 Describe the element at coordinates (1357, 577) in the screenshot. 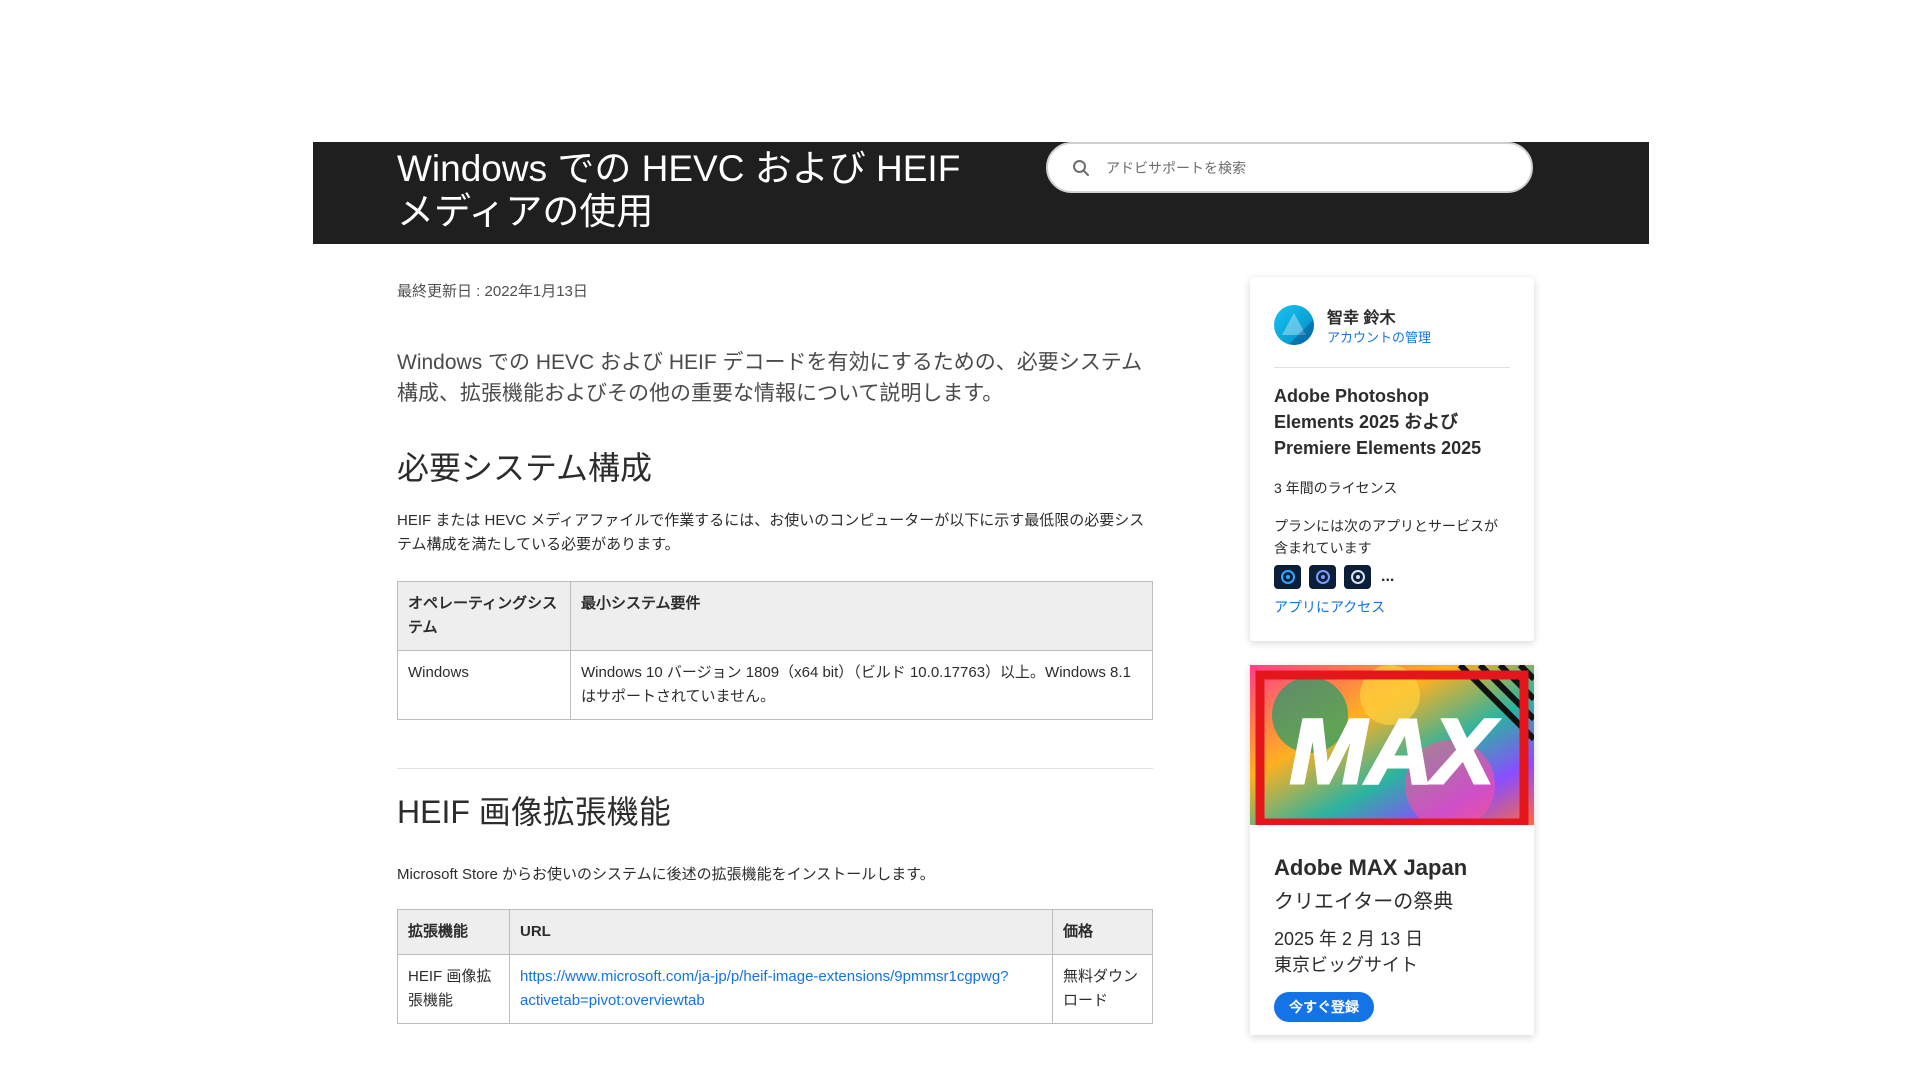

I see `elements-organizer-icon` at that location.